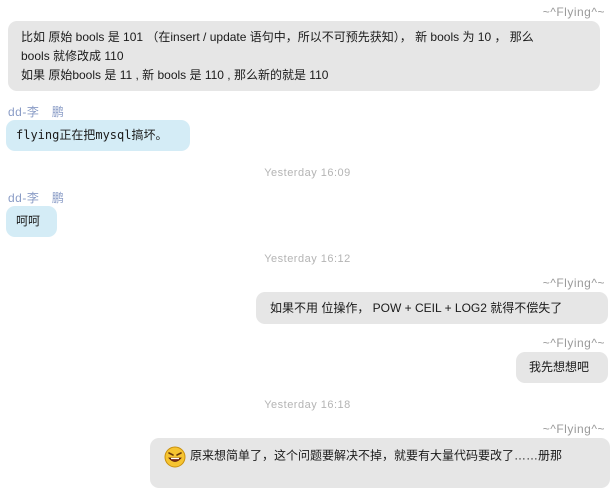  I want to click on message-bubble: flying正在把mysql搞坏。, so click(98, 135).